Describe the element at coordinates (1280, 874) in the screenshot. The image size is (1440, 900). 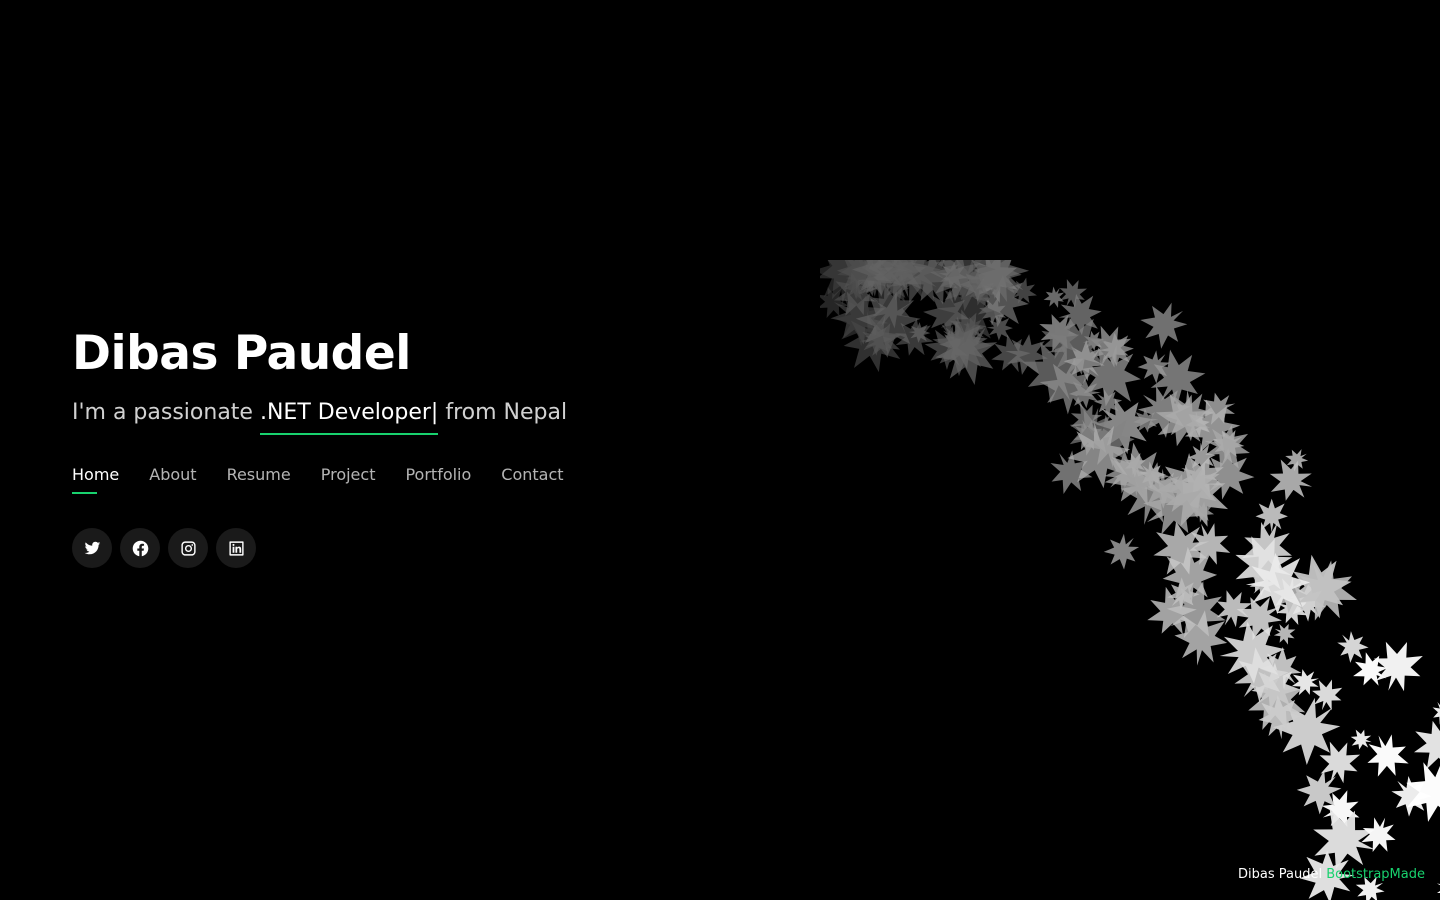
I see `credits-owner: Dibas Paudel` at that location.